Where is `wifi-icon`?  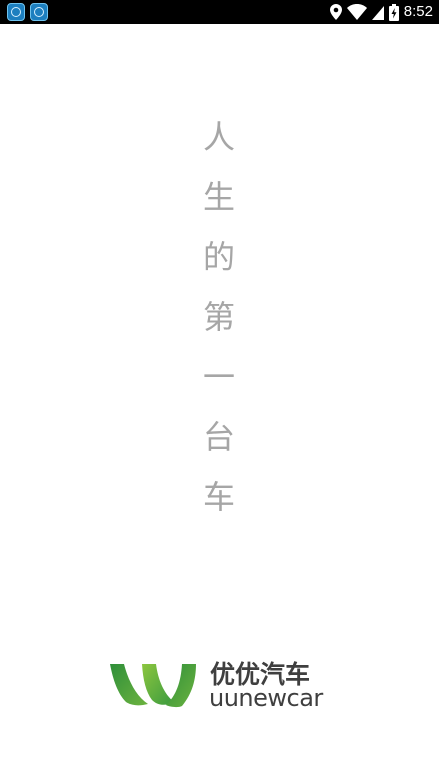 wifi-icon is located at coordinates (356, 12).